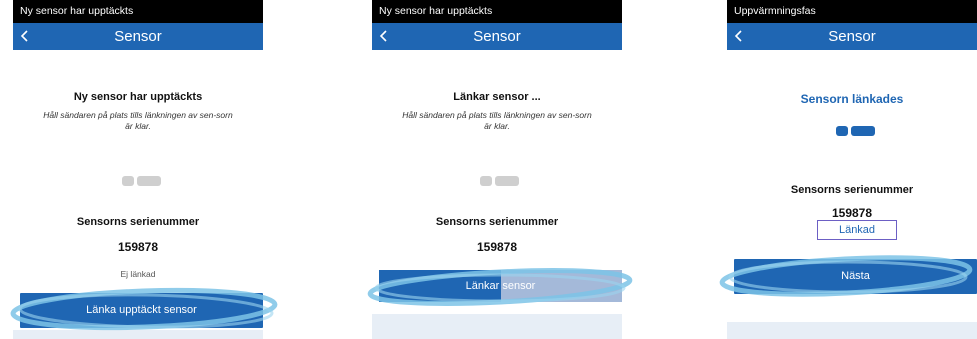  I want to click on screen-heading: Ny sensor har upptäckts, so click(138, 97).